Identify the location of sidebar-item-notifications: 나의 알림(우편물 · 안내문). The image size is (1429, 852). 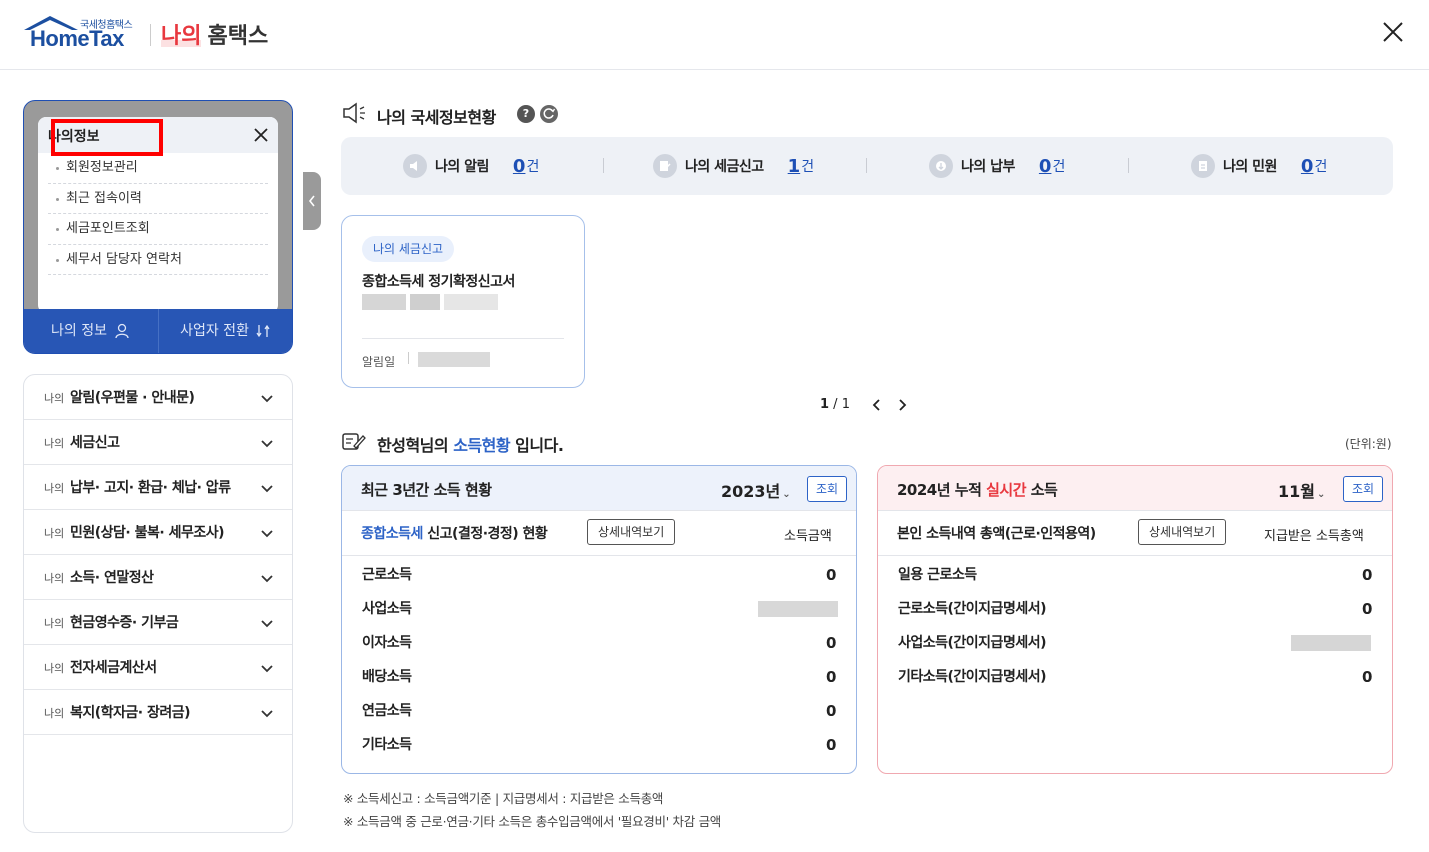
(158, 397).